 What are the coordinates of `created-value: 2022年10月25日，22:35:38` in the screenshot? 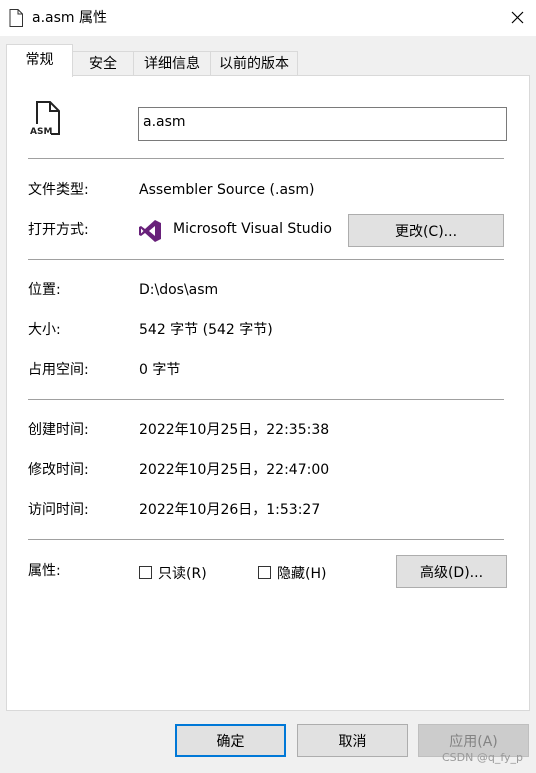 It's located at (234, 430).